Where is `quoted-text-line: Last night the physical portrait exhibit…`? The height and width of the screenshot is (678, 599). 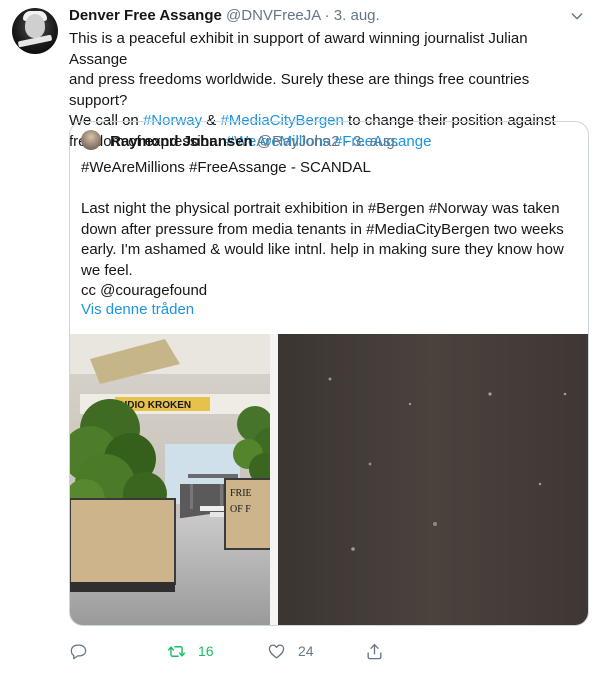 quoted-text-line: Last night the physical portrait exhibit… is located at coordinates (320, 208).